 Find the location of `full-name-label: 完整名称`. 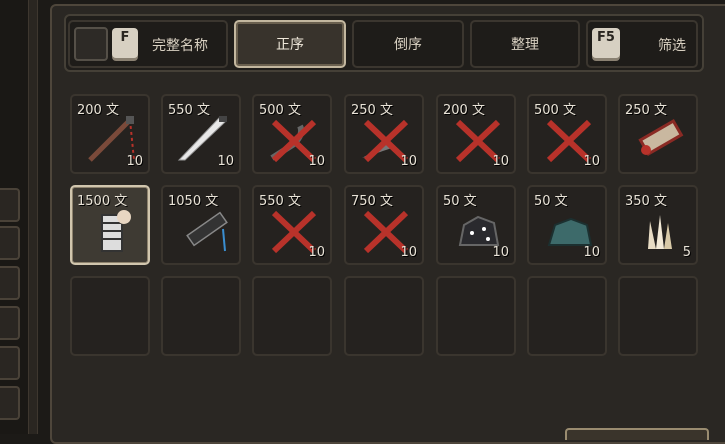

full-name-label: 完整名称 is located at coordinates (180, 46).